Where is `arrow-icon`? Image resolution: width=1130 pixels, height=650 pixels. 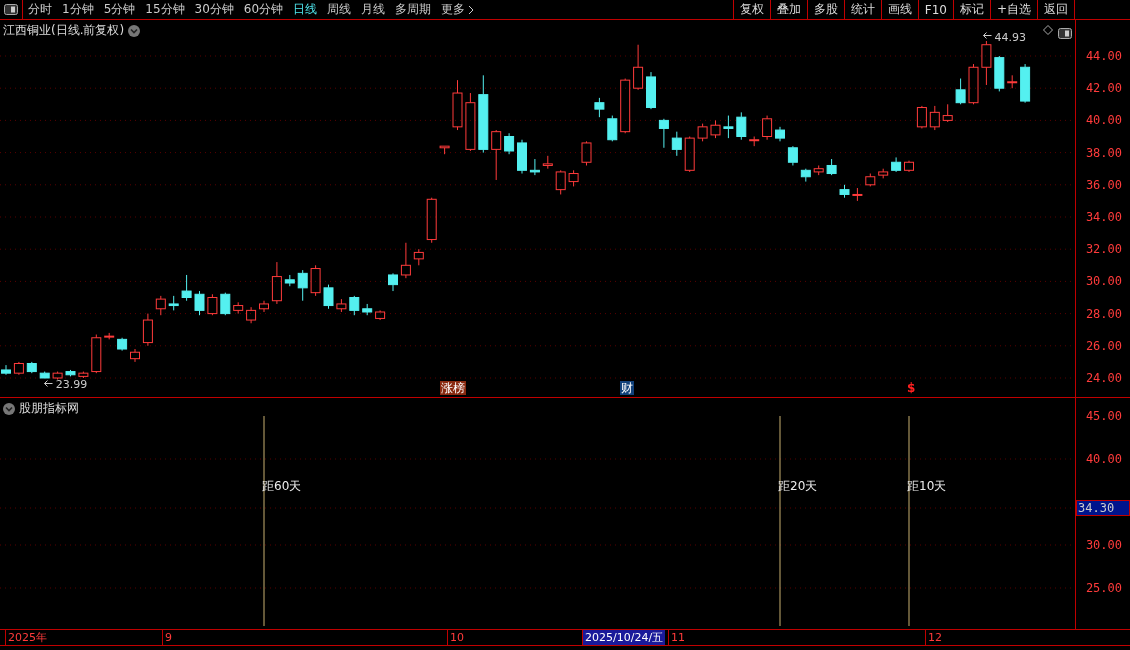 arrow-icon is located at coordinates (988, 35).